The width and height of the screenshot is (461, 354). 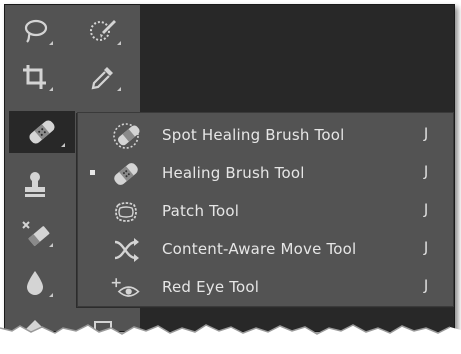 I want to click on red-eye-icon, so click(x=126, y=288).